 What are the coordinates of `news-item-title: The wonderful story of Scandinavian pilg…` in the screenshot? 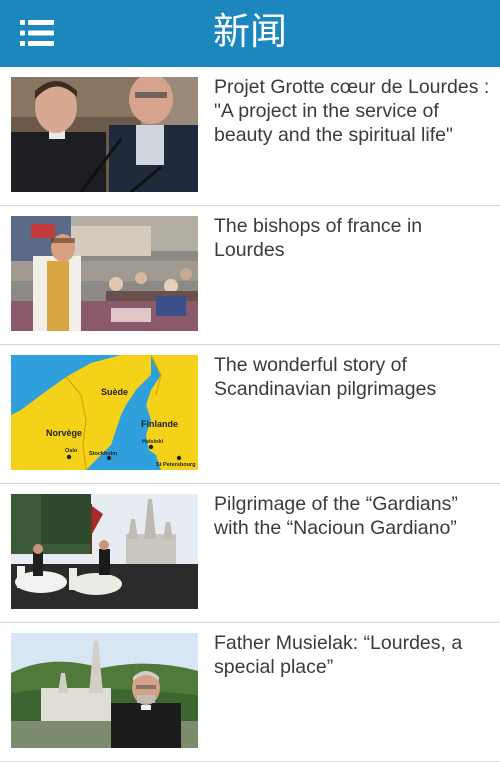 It's located at (325, 377).